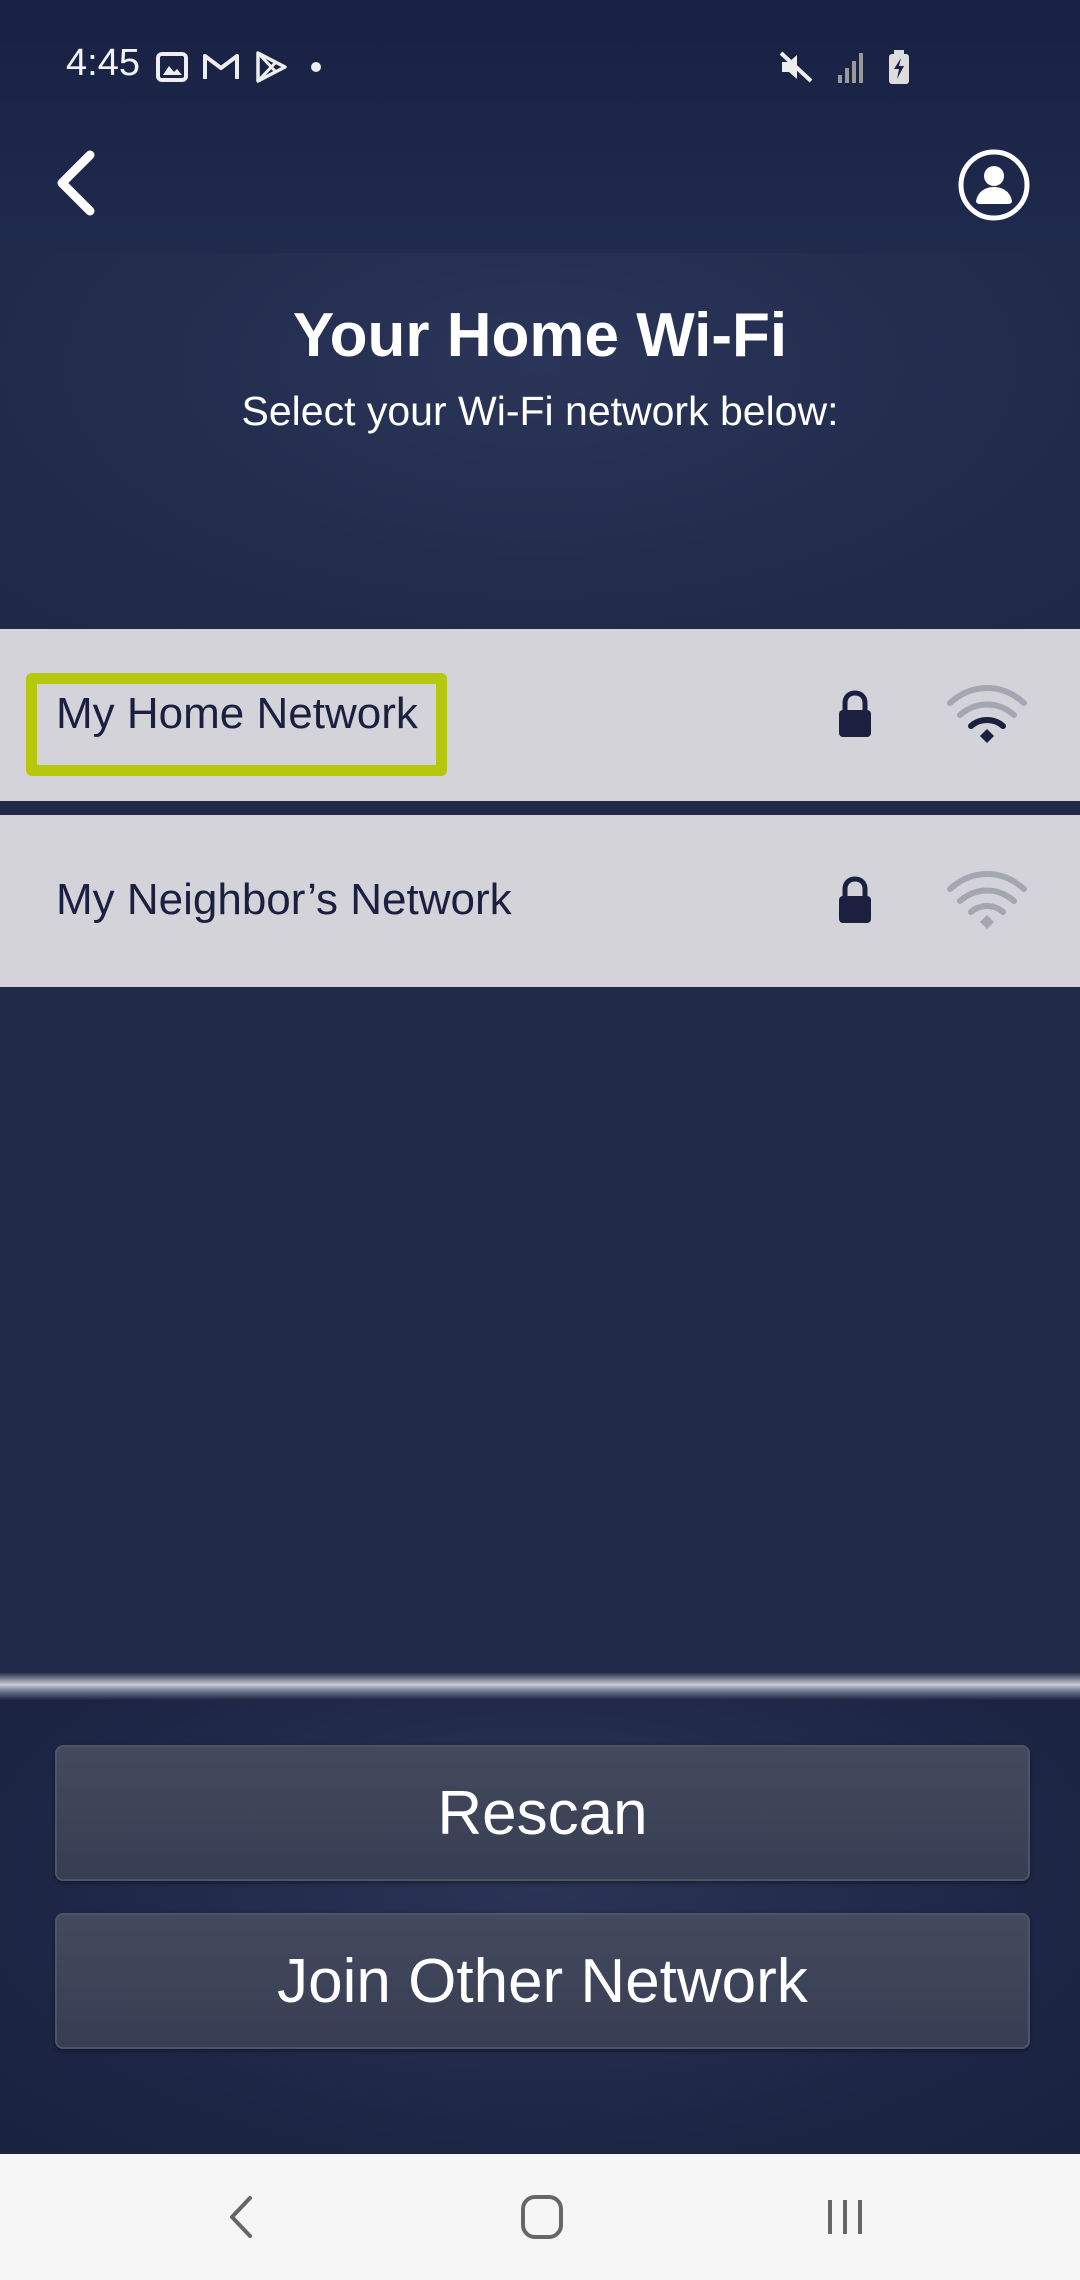  I want to click on page-title: Your Home Wi-Fi, so click(540, 335).